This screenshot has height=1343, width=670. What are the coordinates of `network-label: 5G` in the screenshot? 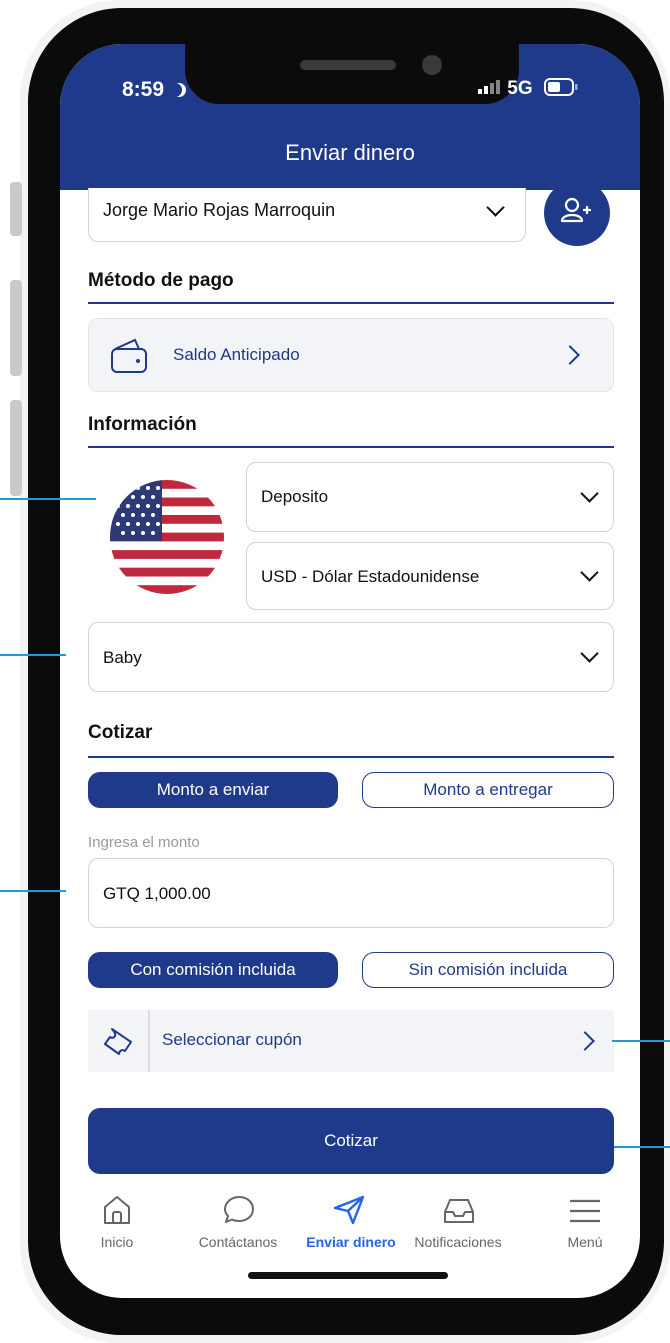 It's located at (520, 88).